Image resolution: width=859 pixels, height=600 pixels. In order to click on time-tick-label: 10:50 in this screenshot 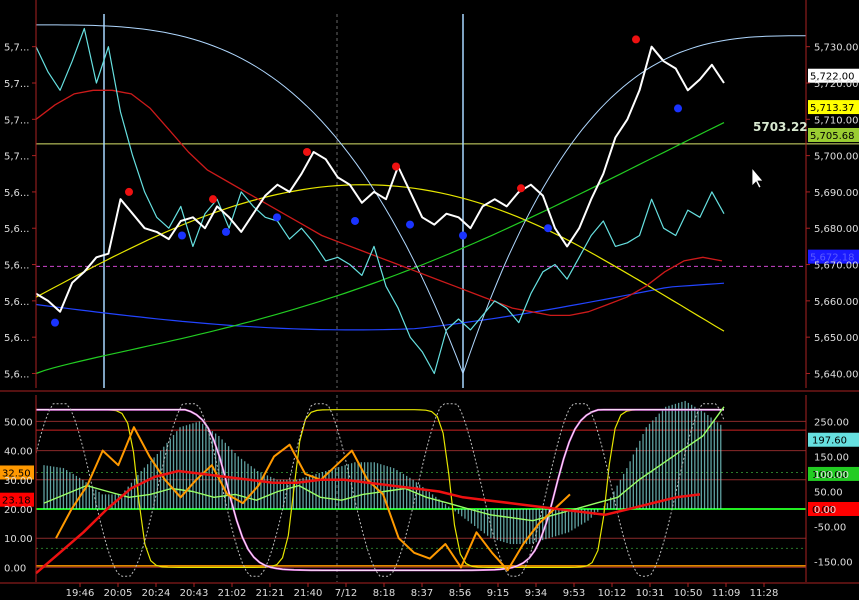, I will do `click(688, 593)`.